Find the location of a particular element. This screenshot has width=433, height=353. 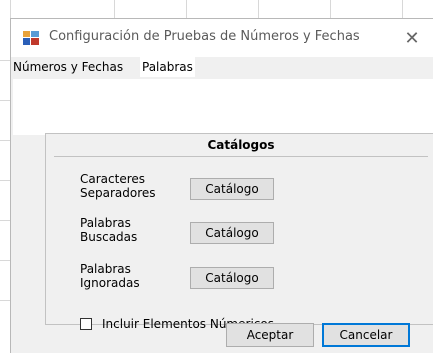

caracteres-separadores-label: Caracteres Separadores is located at coordinates (125, 186).